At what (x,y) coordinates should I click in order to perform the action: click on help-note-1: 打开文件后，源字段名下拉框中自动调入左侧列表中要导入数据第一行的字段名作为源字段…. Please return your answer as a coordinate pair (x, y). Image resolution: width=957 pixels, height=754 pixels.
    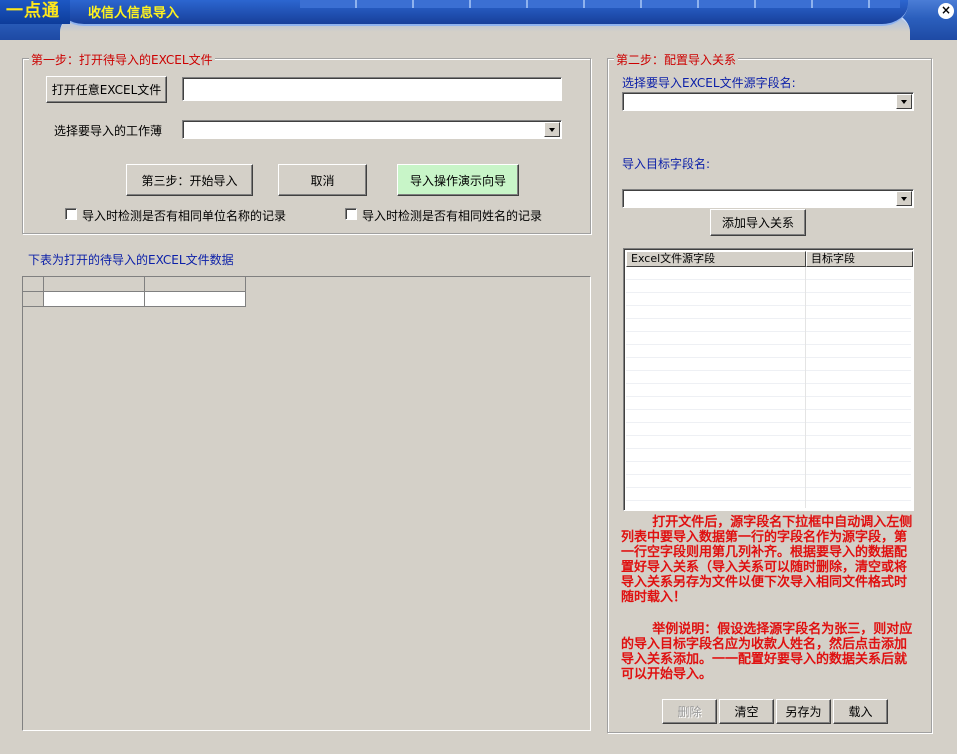
    Looking at the image, I should click on (767, 560).